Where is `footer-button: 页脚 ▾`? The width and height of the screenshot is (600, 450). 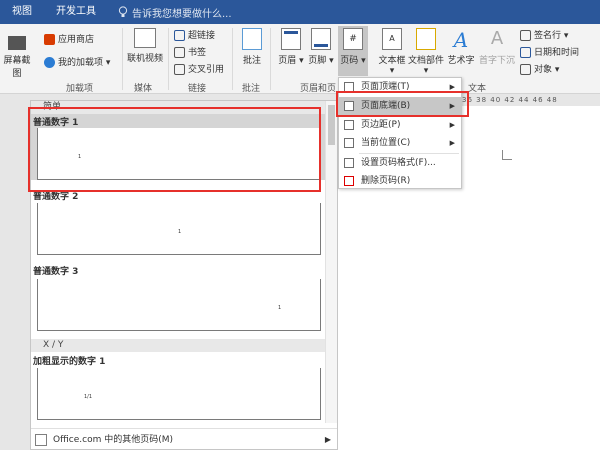 footer-button: 页脚 ▾ is located at coordinates (321, 47).